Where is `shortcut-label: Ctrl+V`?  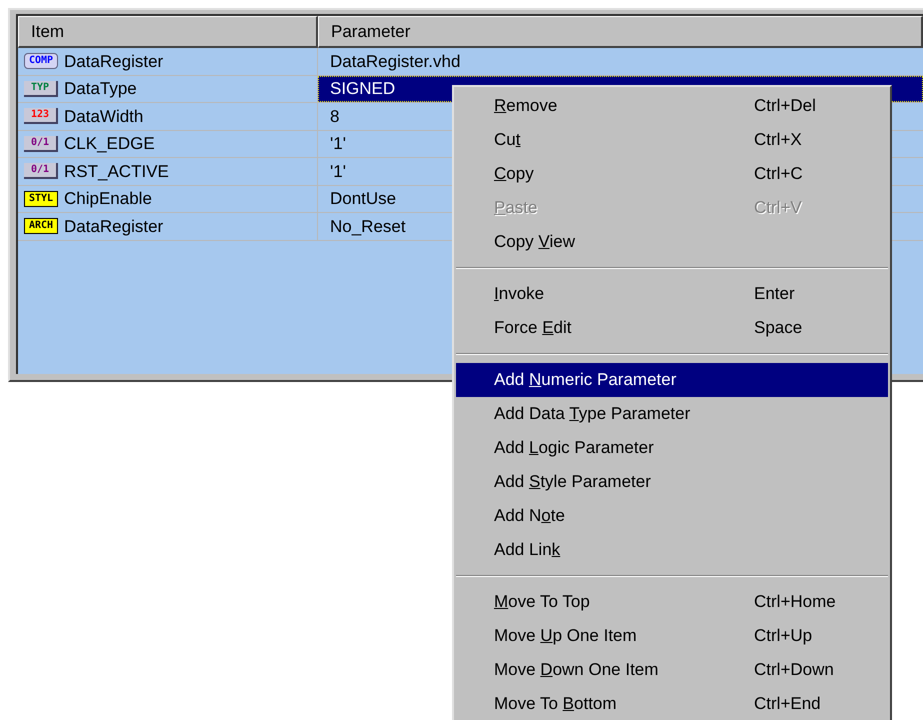 shortcut-label: Ctrl+V is located at coordinates (778, 208).